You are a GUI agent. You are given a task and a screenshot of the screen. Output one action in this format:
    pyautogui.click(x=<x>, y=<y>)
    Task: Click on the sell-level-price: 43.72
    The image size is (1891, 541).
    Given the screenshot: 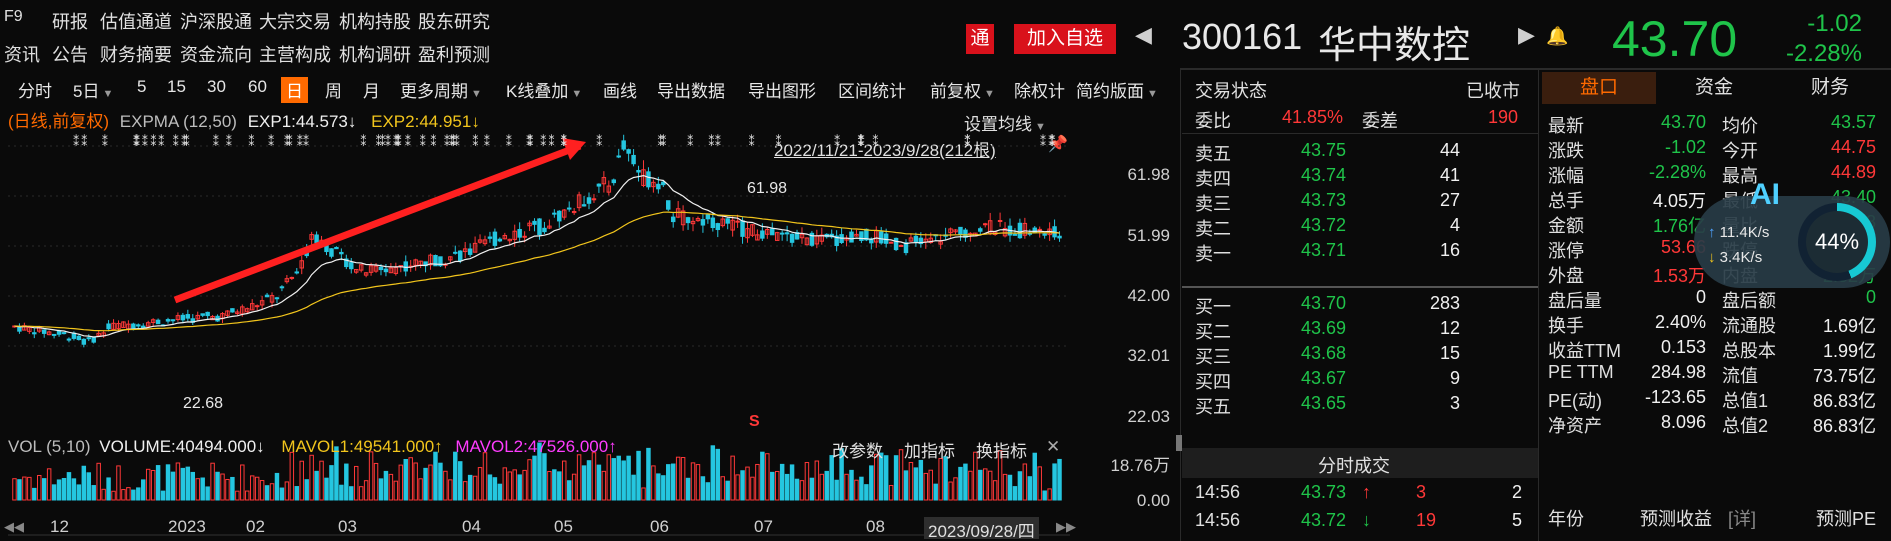 What is the action you would take?
    pyautogui.click(x=1323, y=225)
    